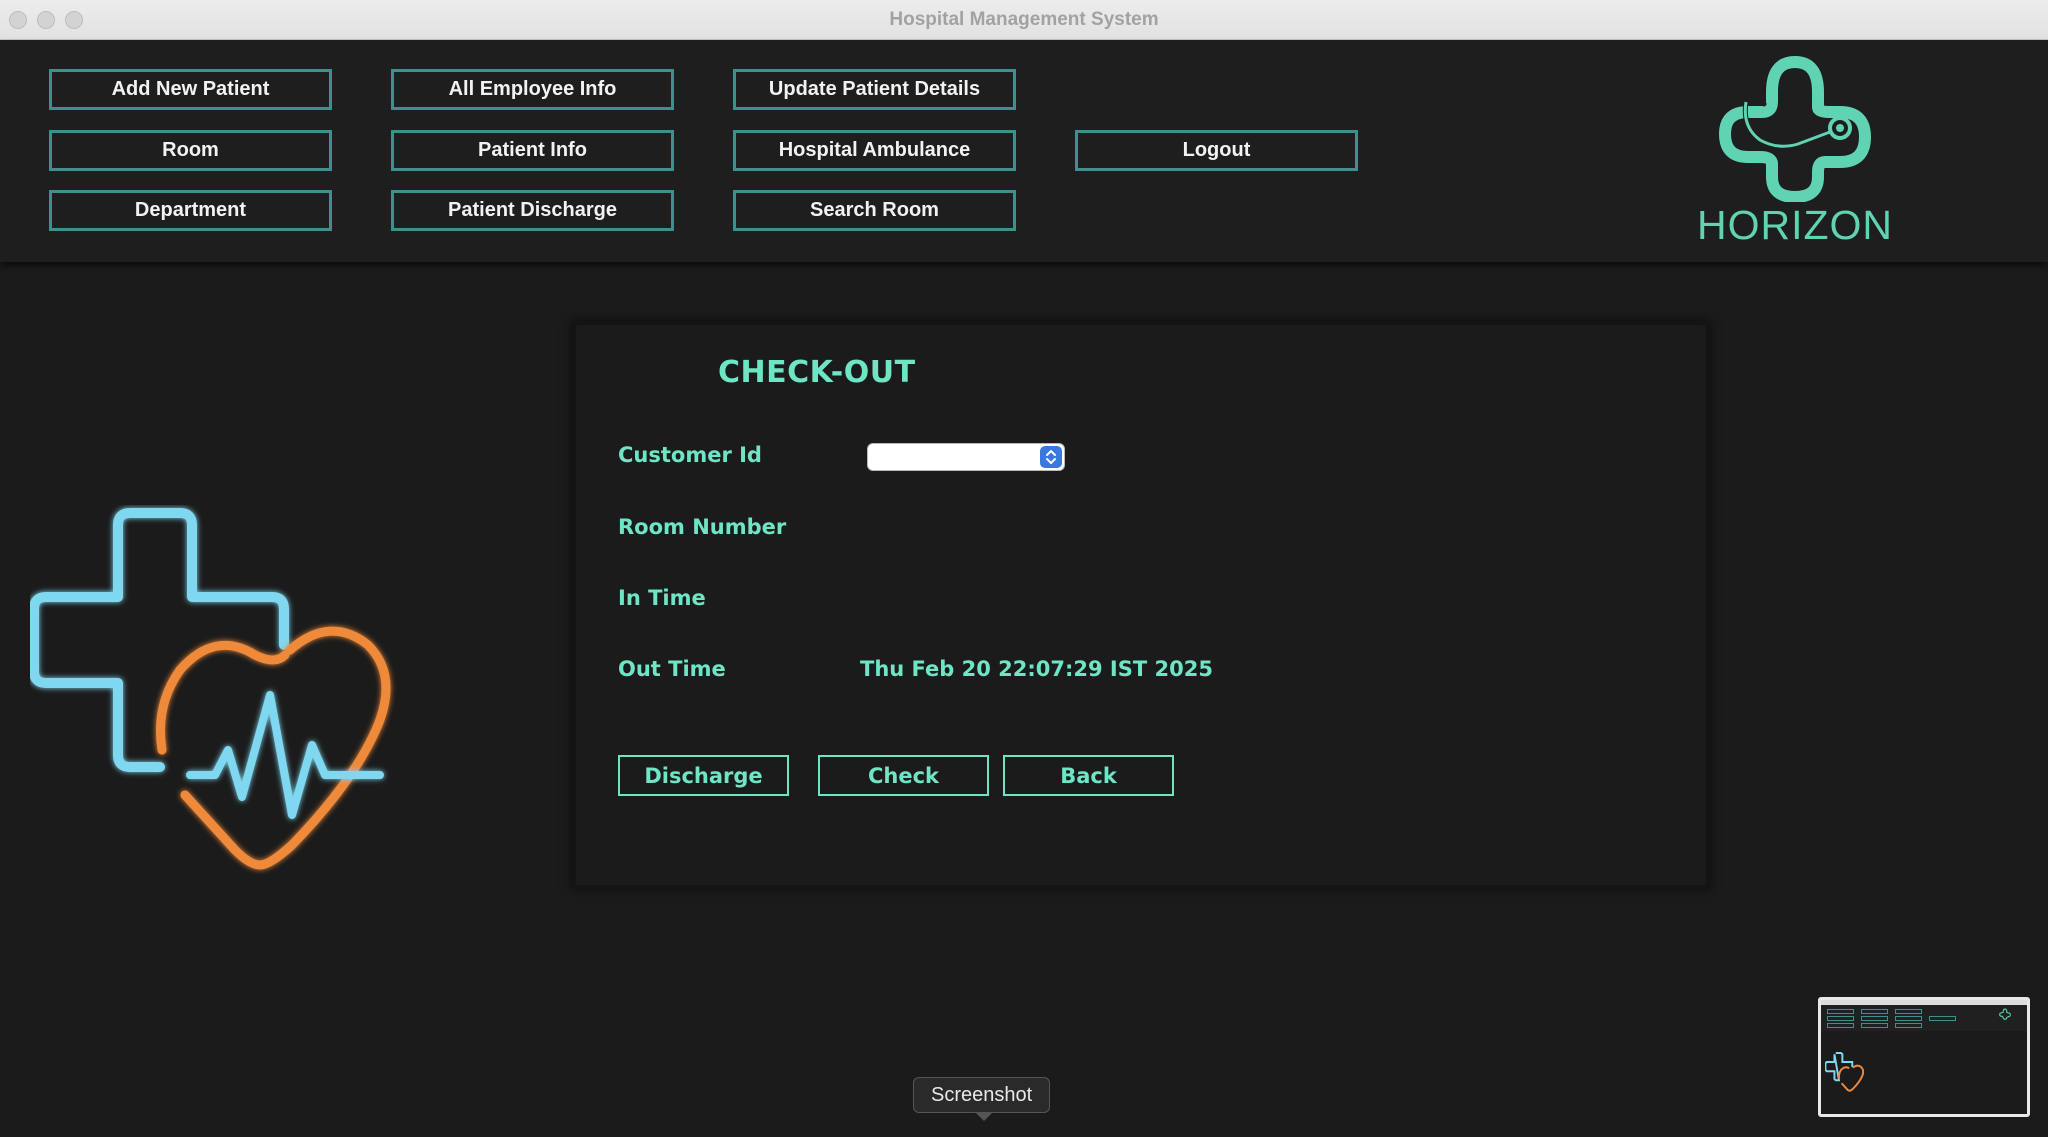 This screenshot has height=1137, width=2048. What do you see at coordinates (1924, 1057) in the screenshot?
I see `screenshot-thumbnail` at bounding box center [1924, 1057].